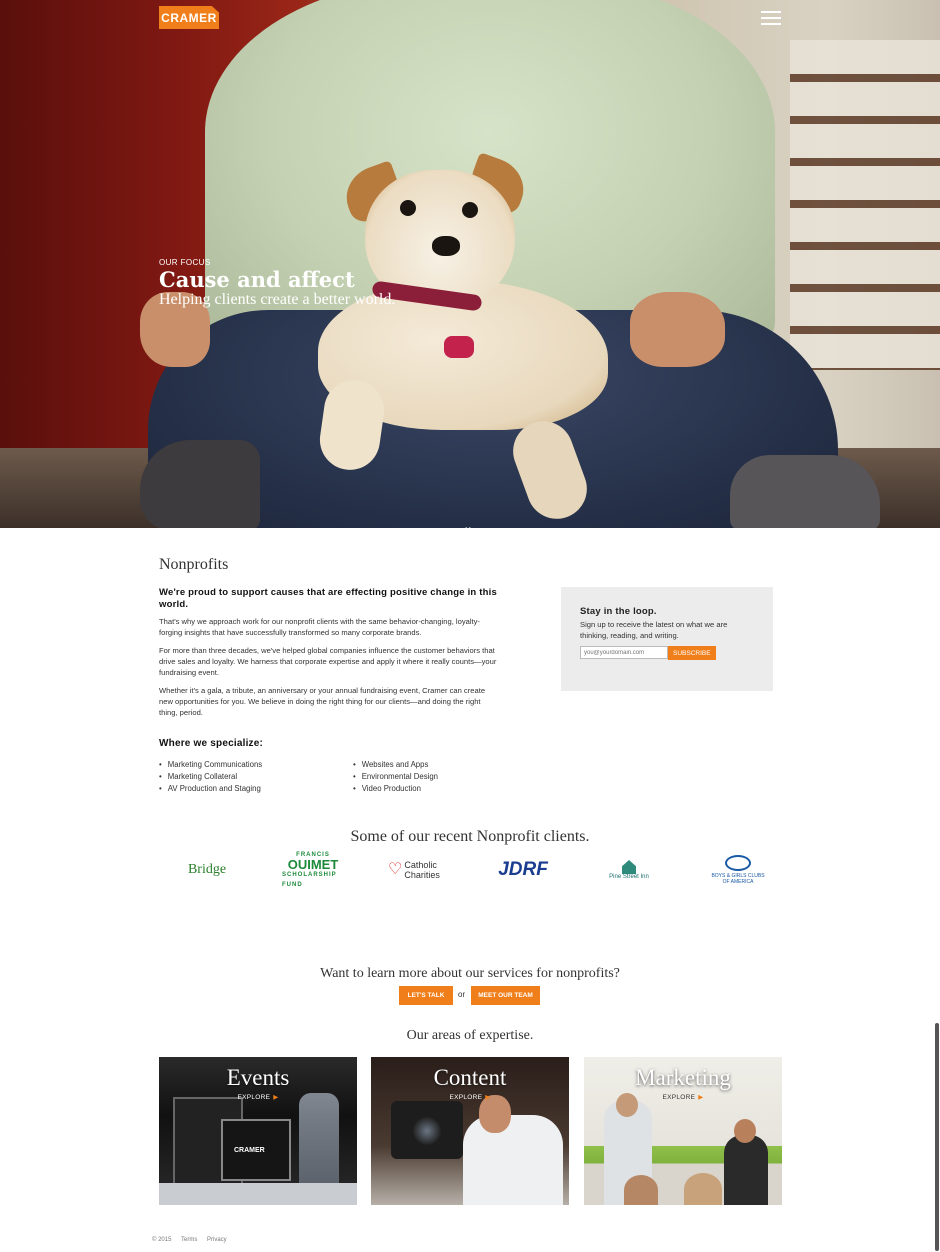 The width and height of the screenshot is (940, 1252). I want to click on heart-icon: ♡, so click(395, 869).